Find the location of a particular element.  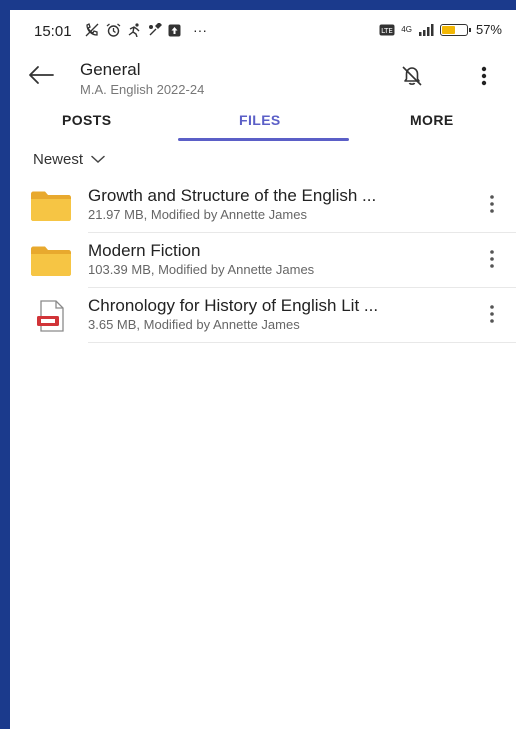

file-meta: 3.65 MB, Modified by Annette James is located at coordinates (194, 324).